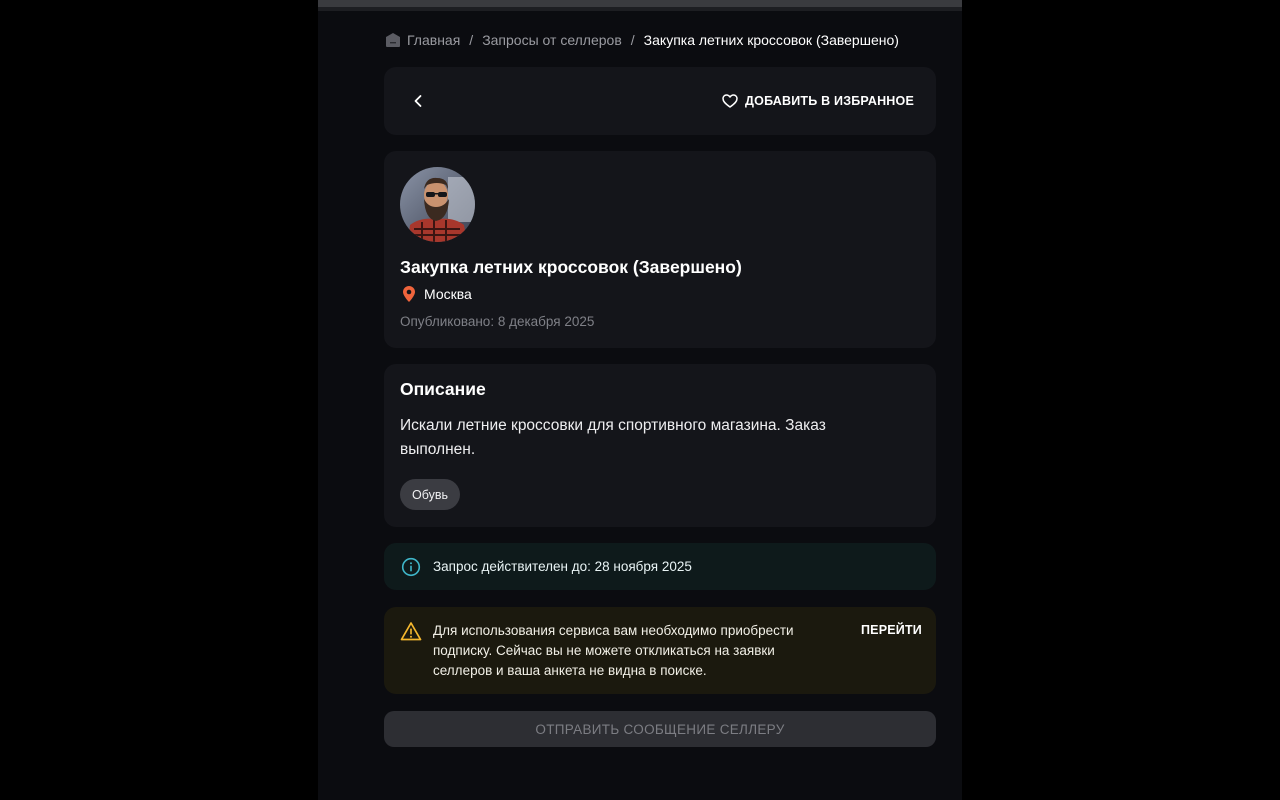  Describe the element at coordinates (411, 567) in the screenshot. I see `info-icon` at that location.